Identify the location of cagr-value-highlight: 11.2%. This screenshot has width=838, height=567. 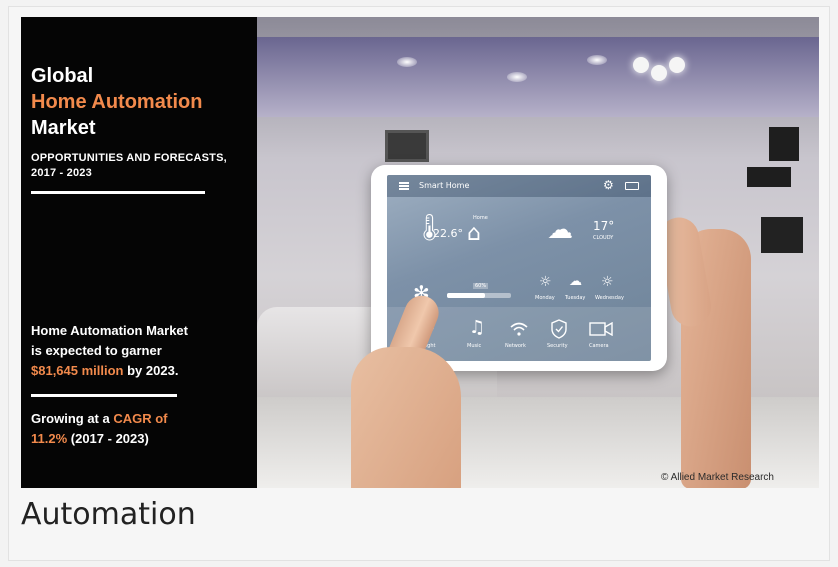
(49, 438).